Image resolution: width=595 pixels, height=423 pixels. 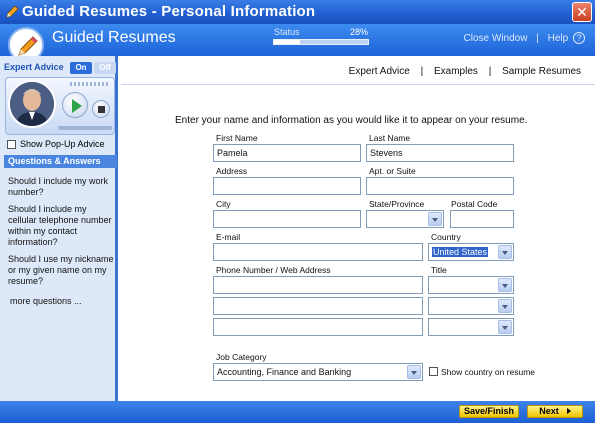 I want to click on pencil-icon, so click(x=12, y=11).